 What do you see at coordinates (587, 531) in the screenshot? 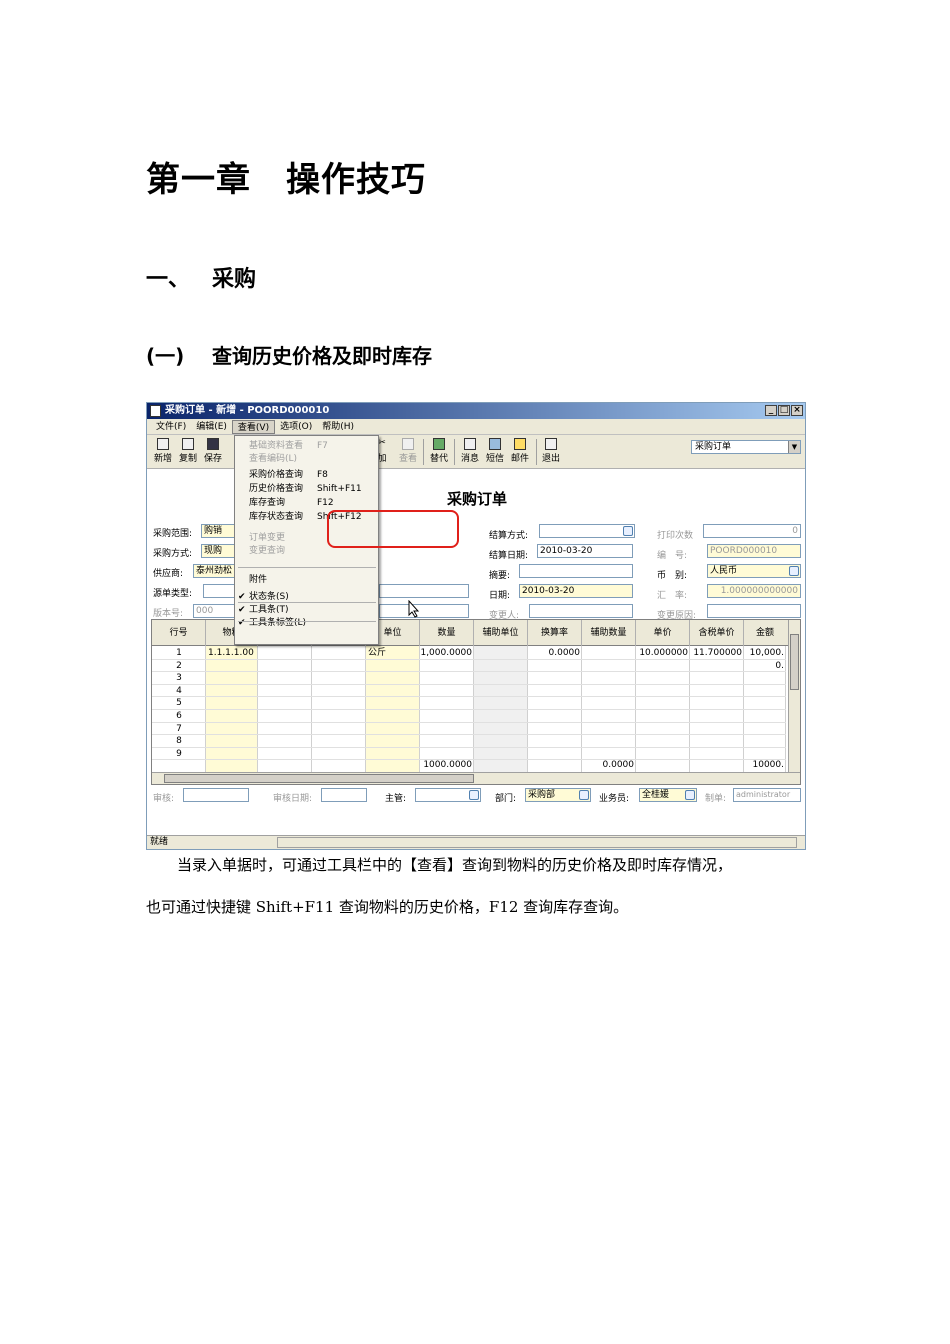
I see `settle-method-field` at bounding box center [587, 531].